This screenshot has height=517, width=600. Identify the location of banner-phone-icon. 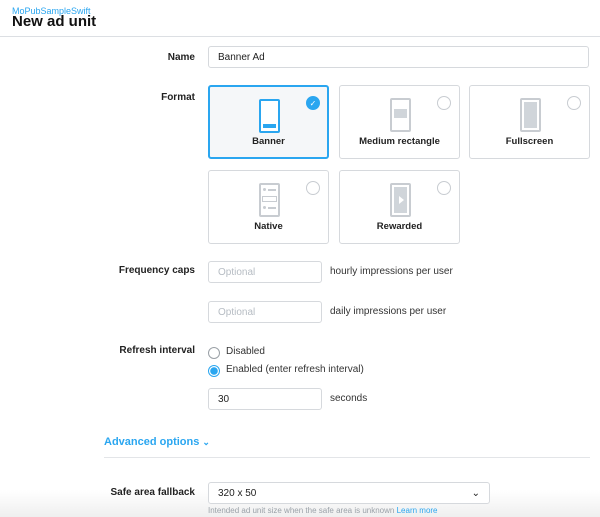
(269, 116).